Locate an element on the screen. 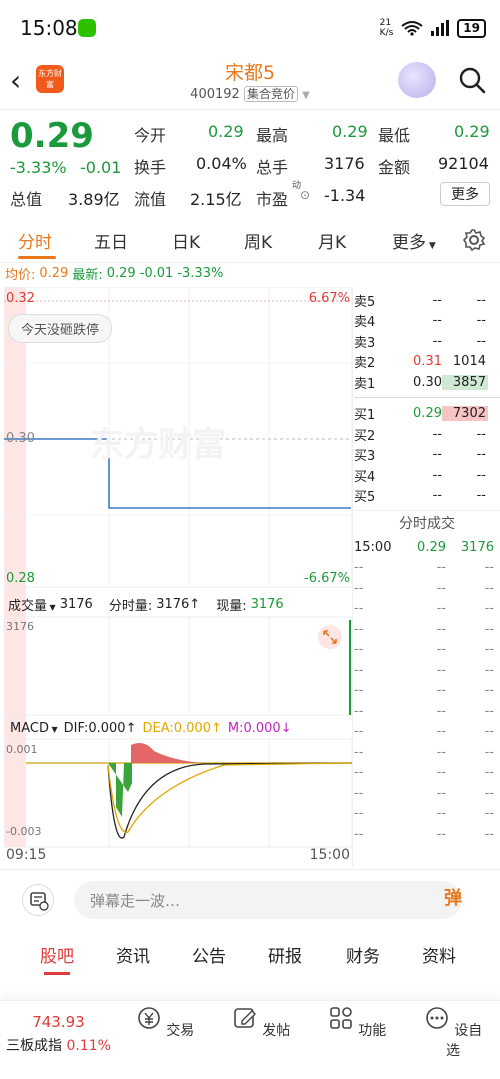  macd-bottom-label: -0.003 is located at coordinates (24, 831).